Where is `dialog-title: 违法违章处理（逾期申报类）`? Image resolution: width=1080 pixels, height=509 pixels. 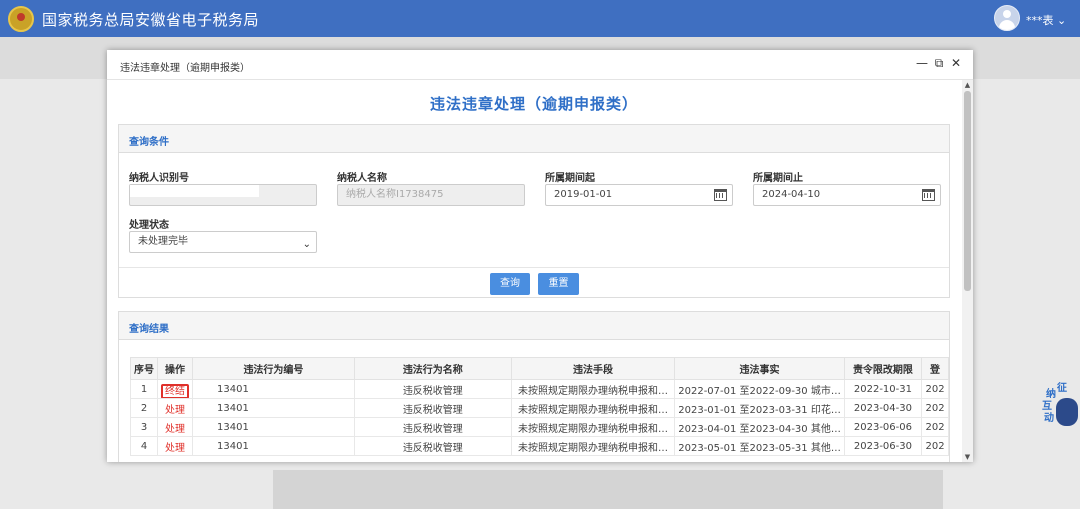
dialog-title: 违法违章处理（逾期申报类） is located at coordinates (185, 68).